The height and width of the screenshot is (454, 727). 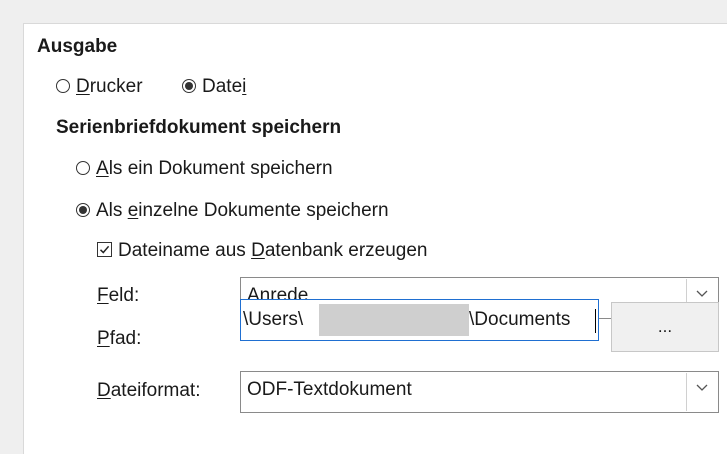 I want to click on save-individual-radio: Als einzelne Dokumente speichern, so click(x=232, y=211).